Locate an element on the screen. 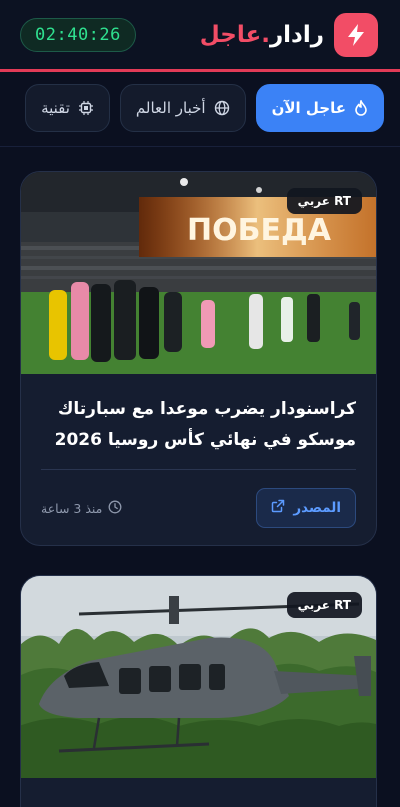 The image size is (400, 807). flame-icon is located at coordinates (361, 108).